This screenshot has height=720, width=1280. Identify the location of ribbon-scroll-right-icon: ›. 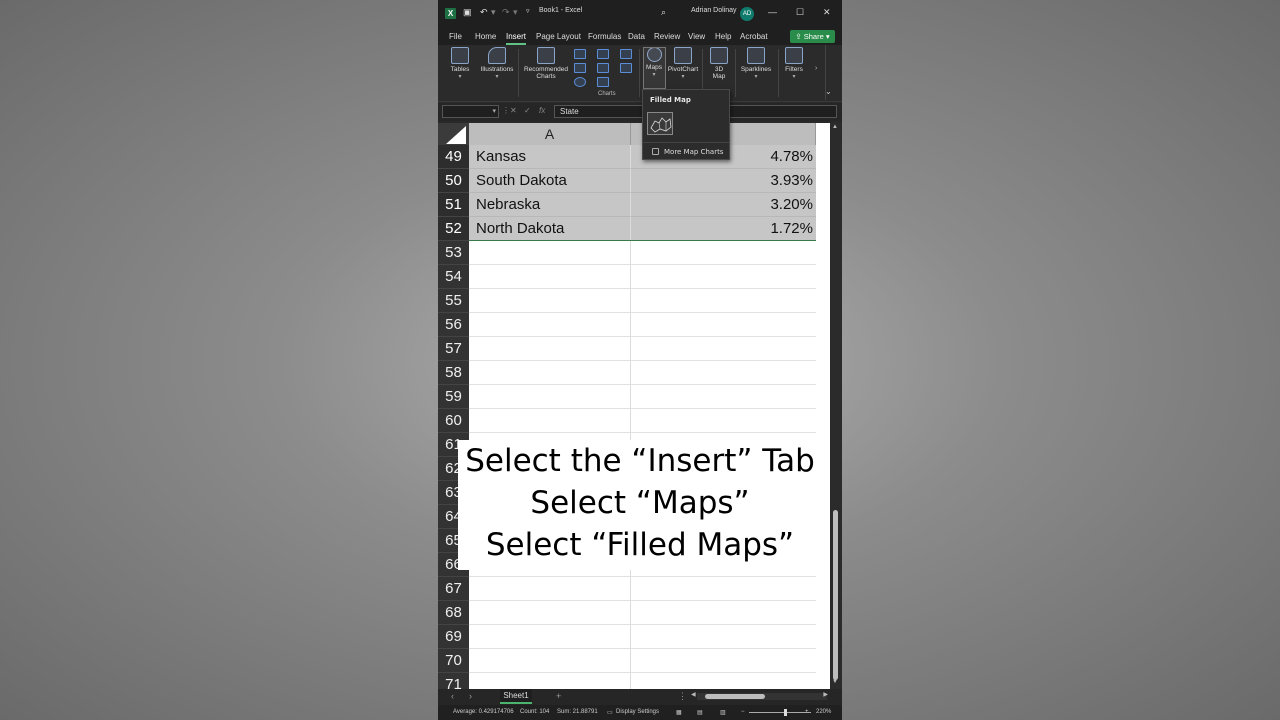
(816, 68).